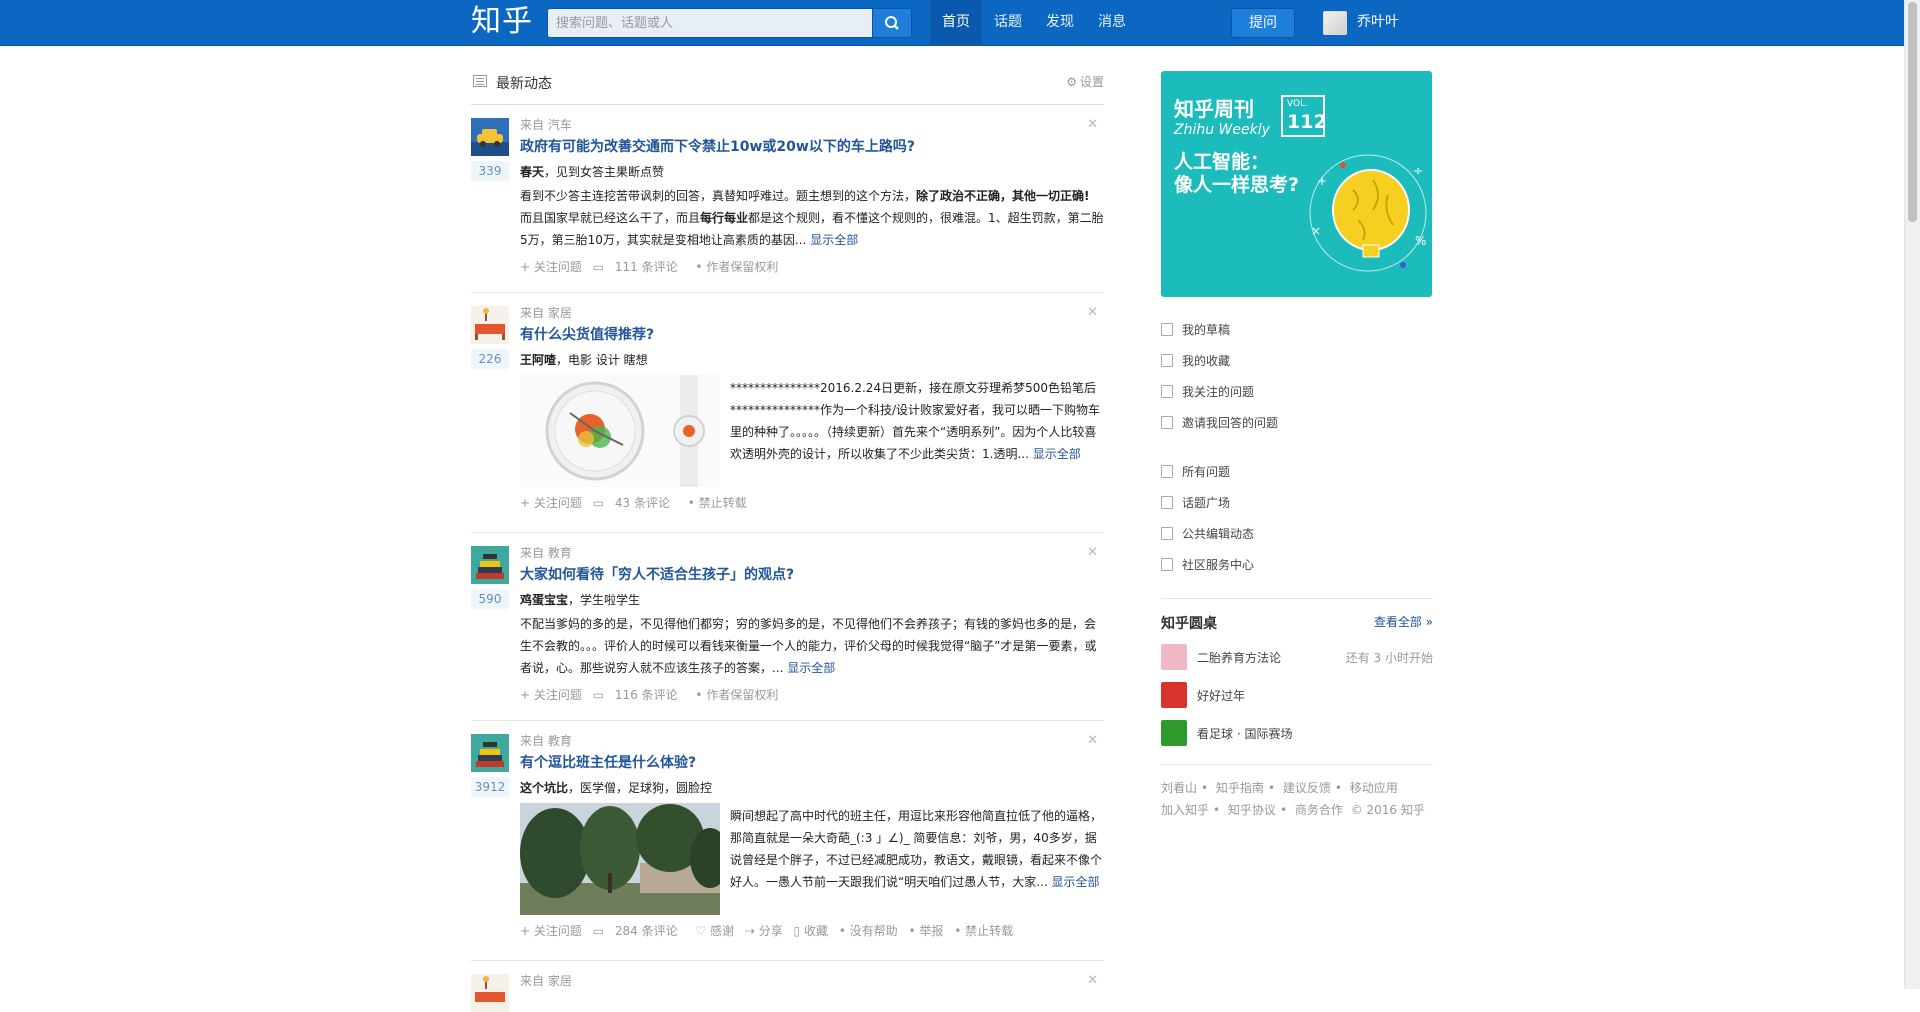  I want to click on comments-button: ▭ 43 条评论, so click(635, 503).